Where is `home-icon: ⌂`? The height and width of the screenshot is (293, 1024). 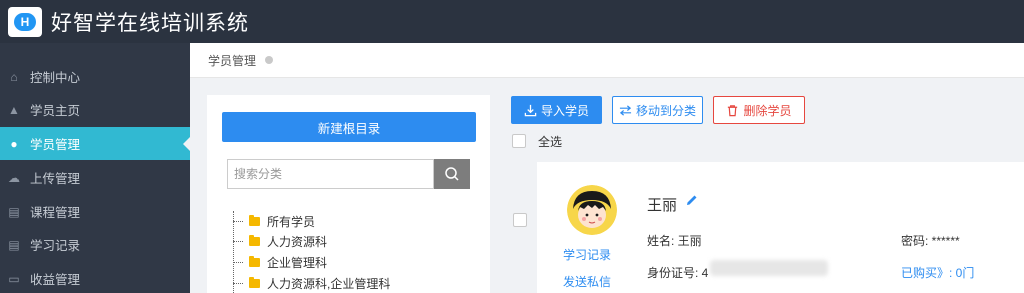 home-icon: ⌂ is located at coordinates (14, 76).